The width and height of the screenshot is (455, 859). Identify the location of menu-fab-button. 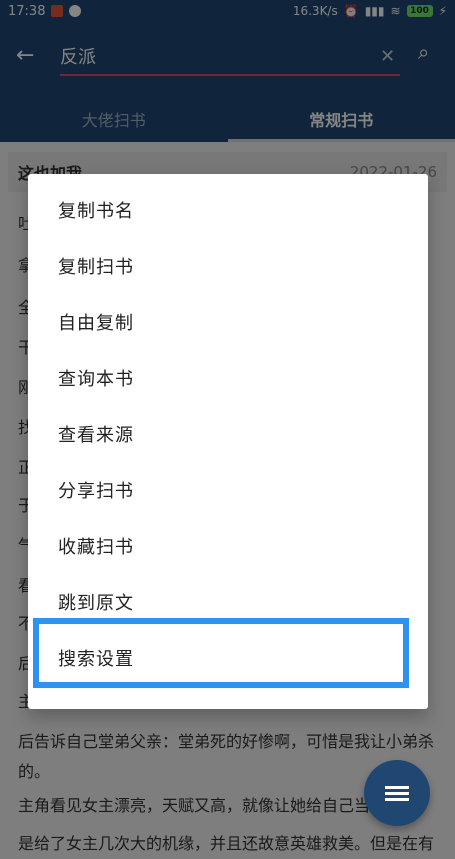
(397, 793).